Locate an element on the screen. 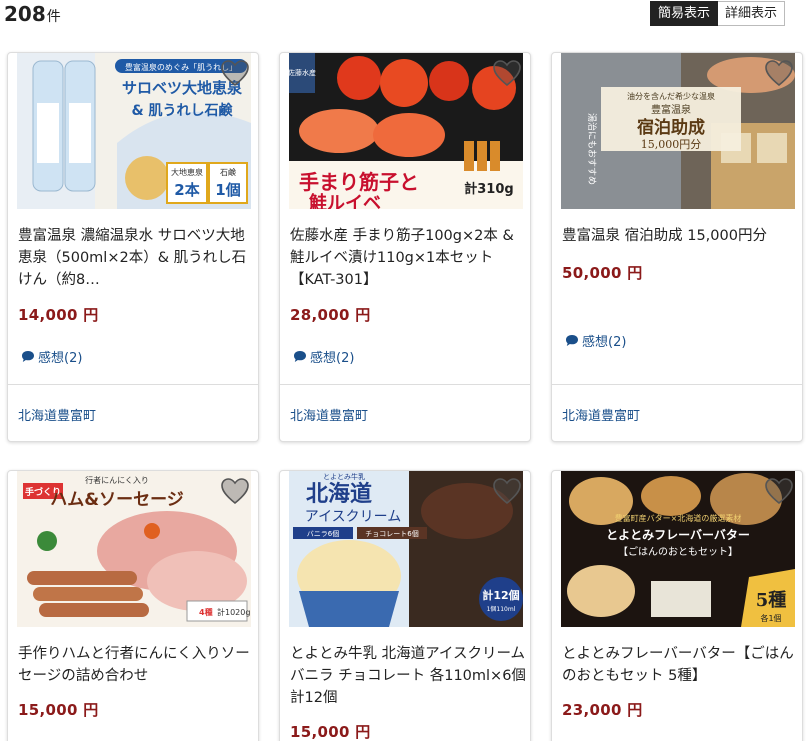 This screenshot has height=741, width=806. svg-text: 行者にんにく入り is located at coordinates (117, 480).